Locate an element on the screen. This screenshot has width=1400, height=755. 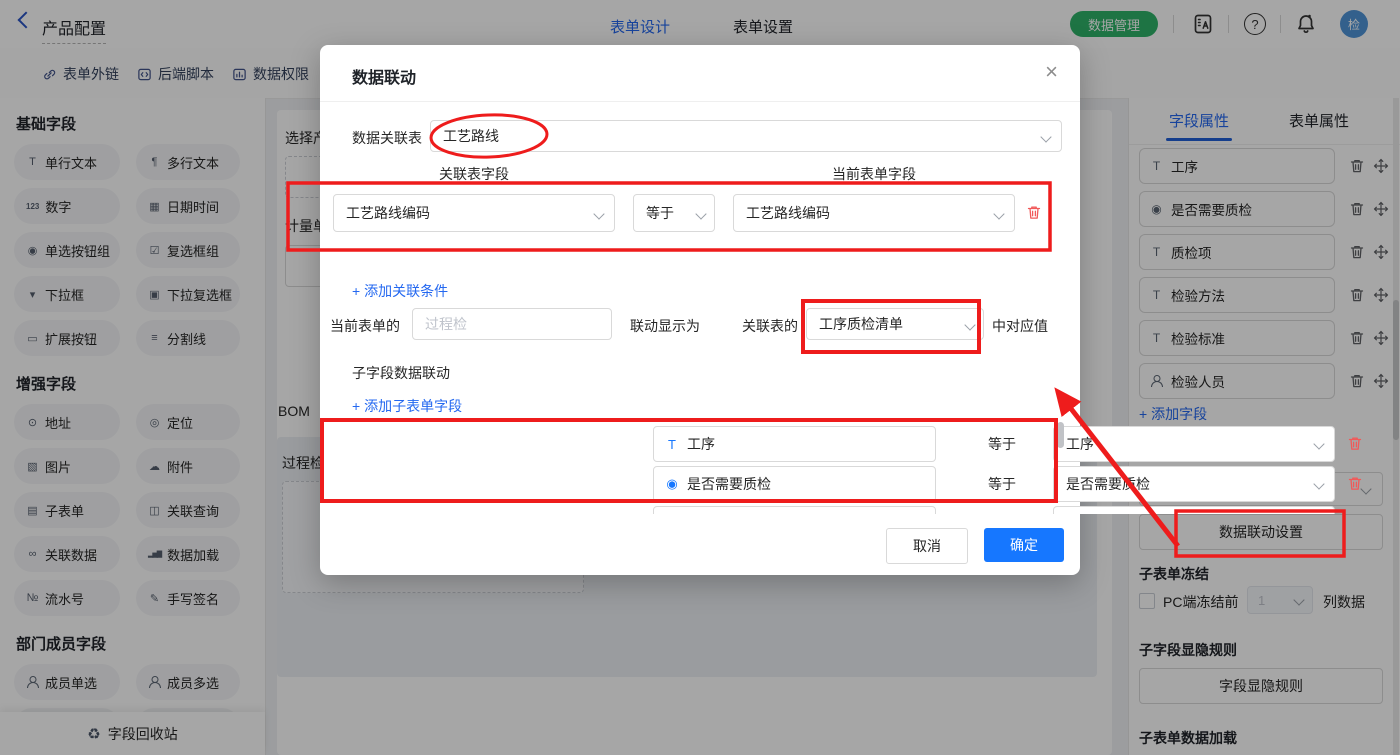
link-table-value: 工艺路线 is located at coordinates (471, 136).